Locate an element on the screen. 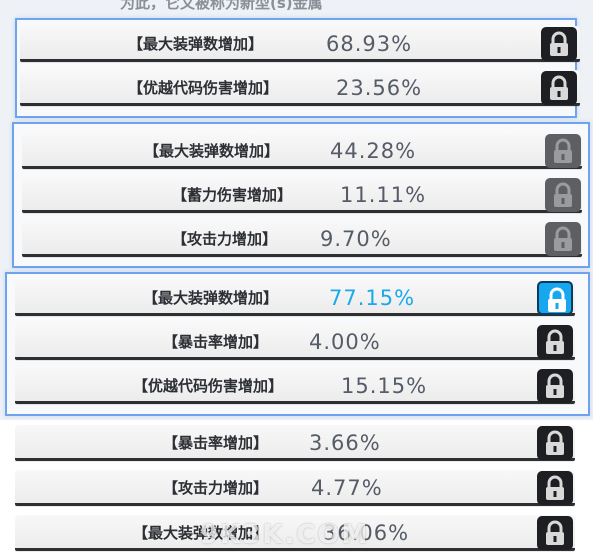  attribute-row: 【优越代码伤害增加】 15.15% is located at coordinates (295, 386).